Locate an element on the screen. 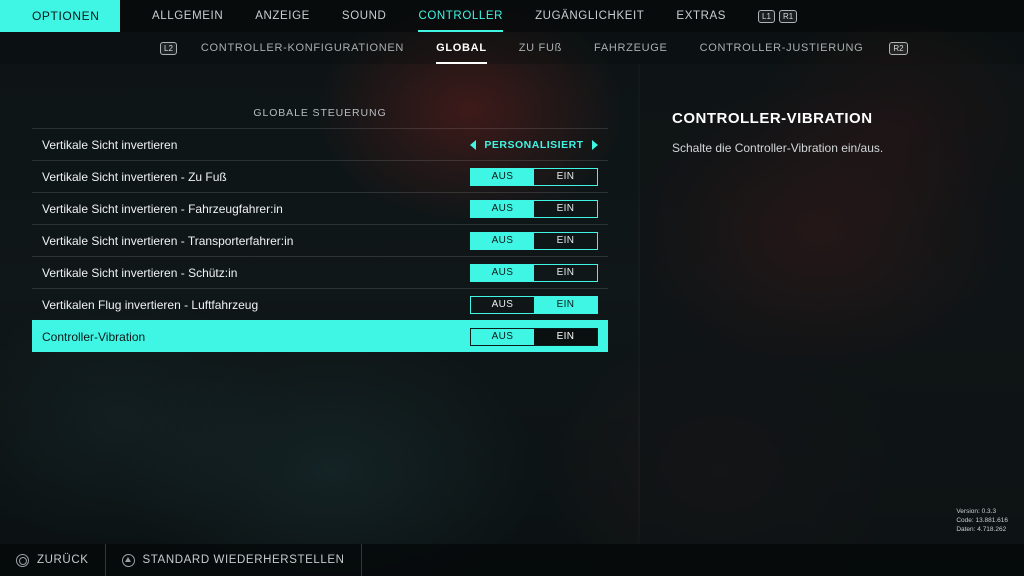  l2-key-hint: L2 is located at coordinates (168, 48).